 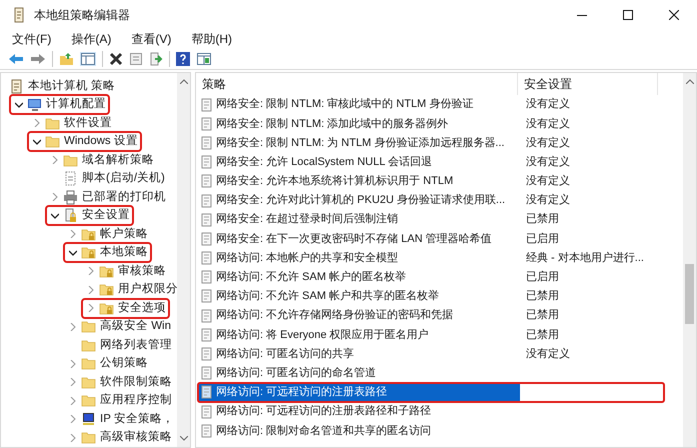 I want to click on tree-label: 安全选项, so click(x=142, y=308).